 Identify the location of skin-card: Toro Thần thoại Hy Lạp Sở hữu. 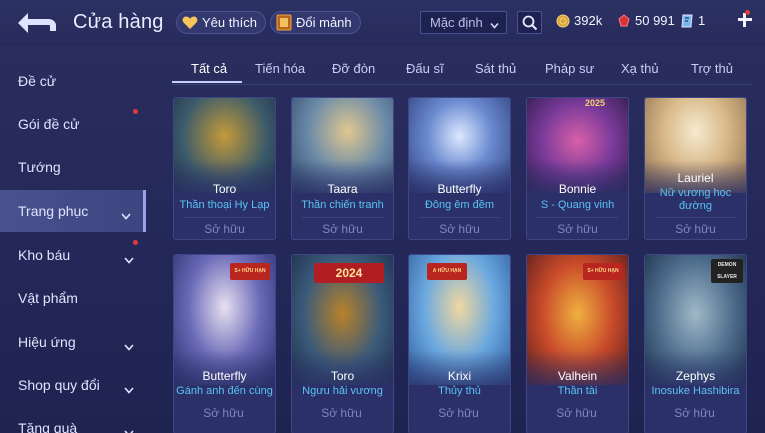
(224, 168).